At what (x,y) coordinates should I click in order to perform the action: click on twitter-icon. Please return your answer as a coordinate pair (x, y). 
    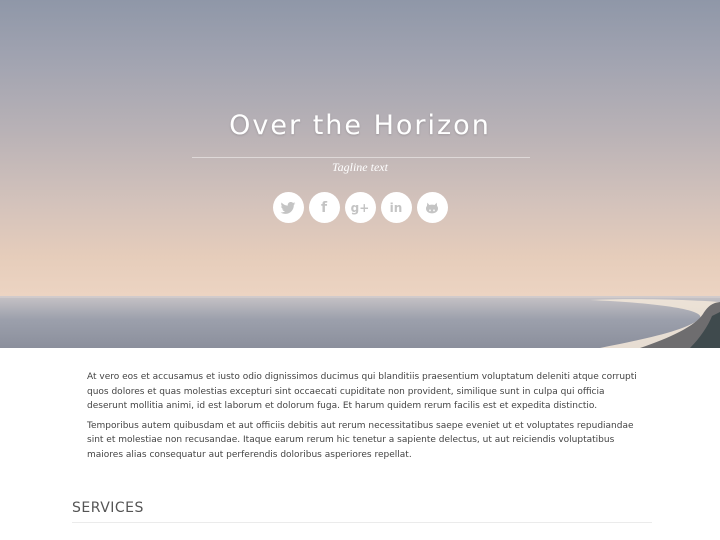
    Looking at the image, I should click on (288, 207).